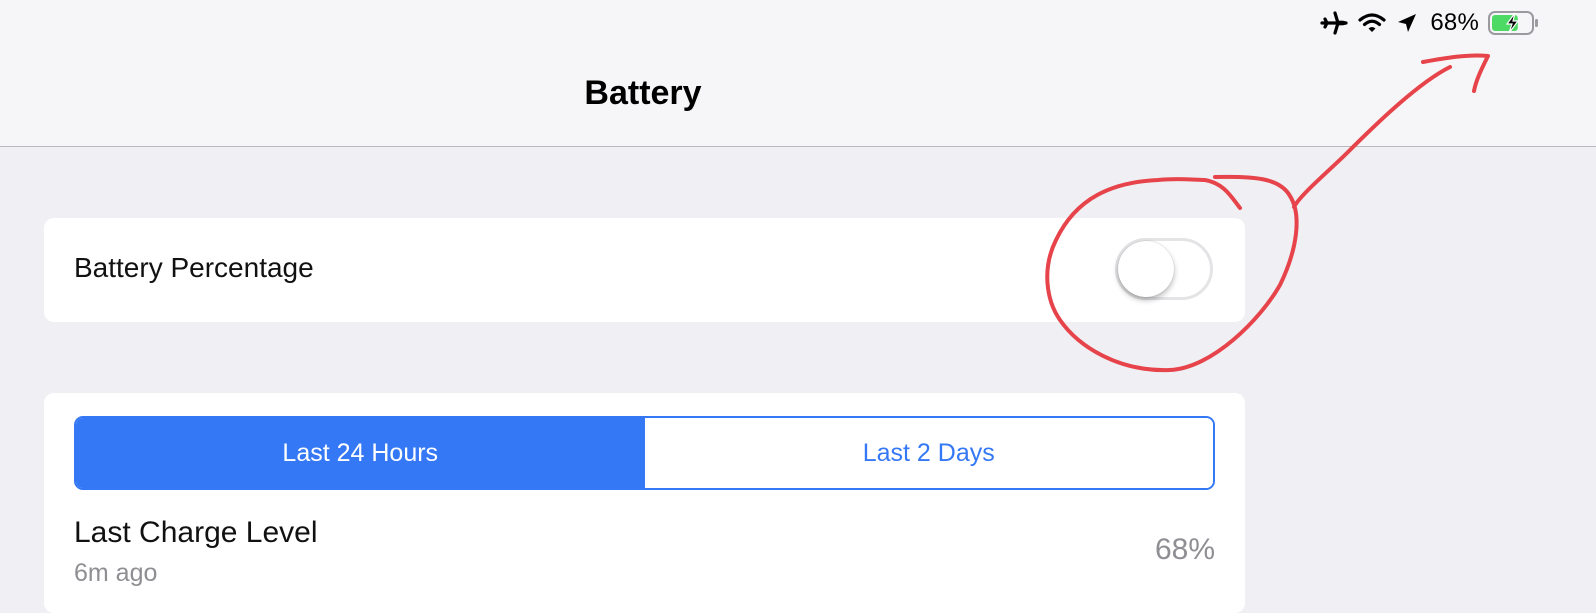 The width and height of the screenshot is (1596, 613). I want to click on last-charge-value: 68%, so click(1184, 549).